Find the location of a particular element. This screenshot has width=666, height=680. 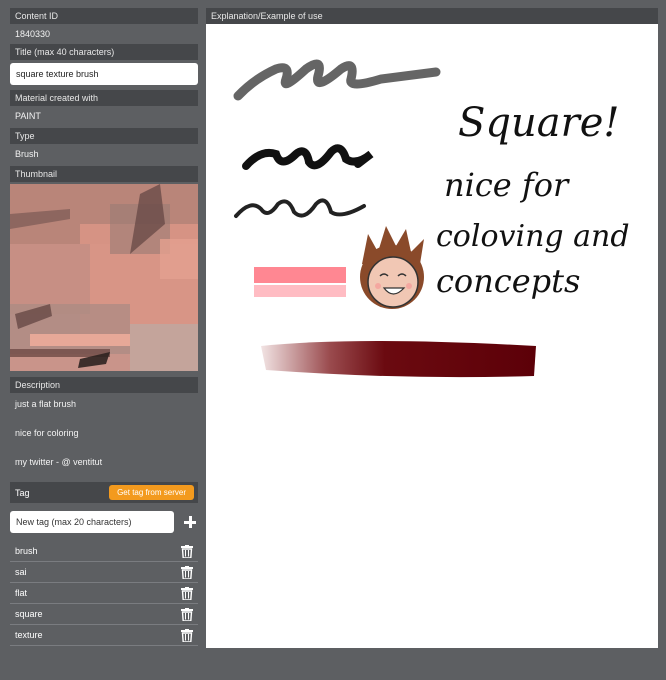

new-tag-input: New tag (max 20 characters) is located at coordinates (92, 522).